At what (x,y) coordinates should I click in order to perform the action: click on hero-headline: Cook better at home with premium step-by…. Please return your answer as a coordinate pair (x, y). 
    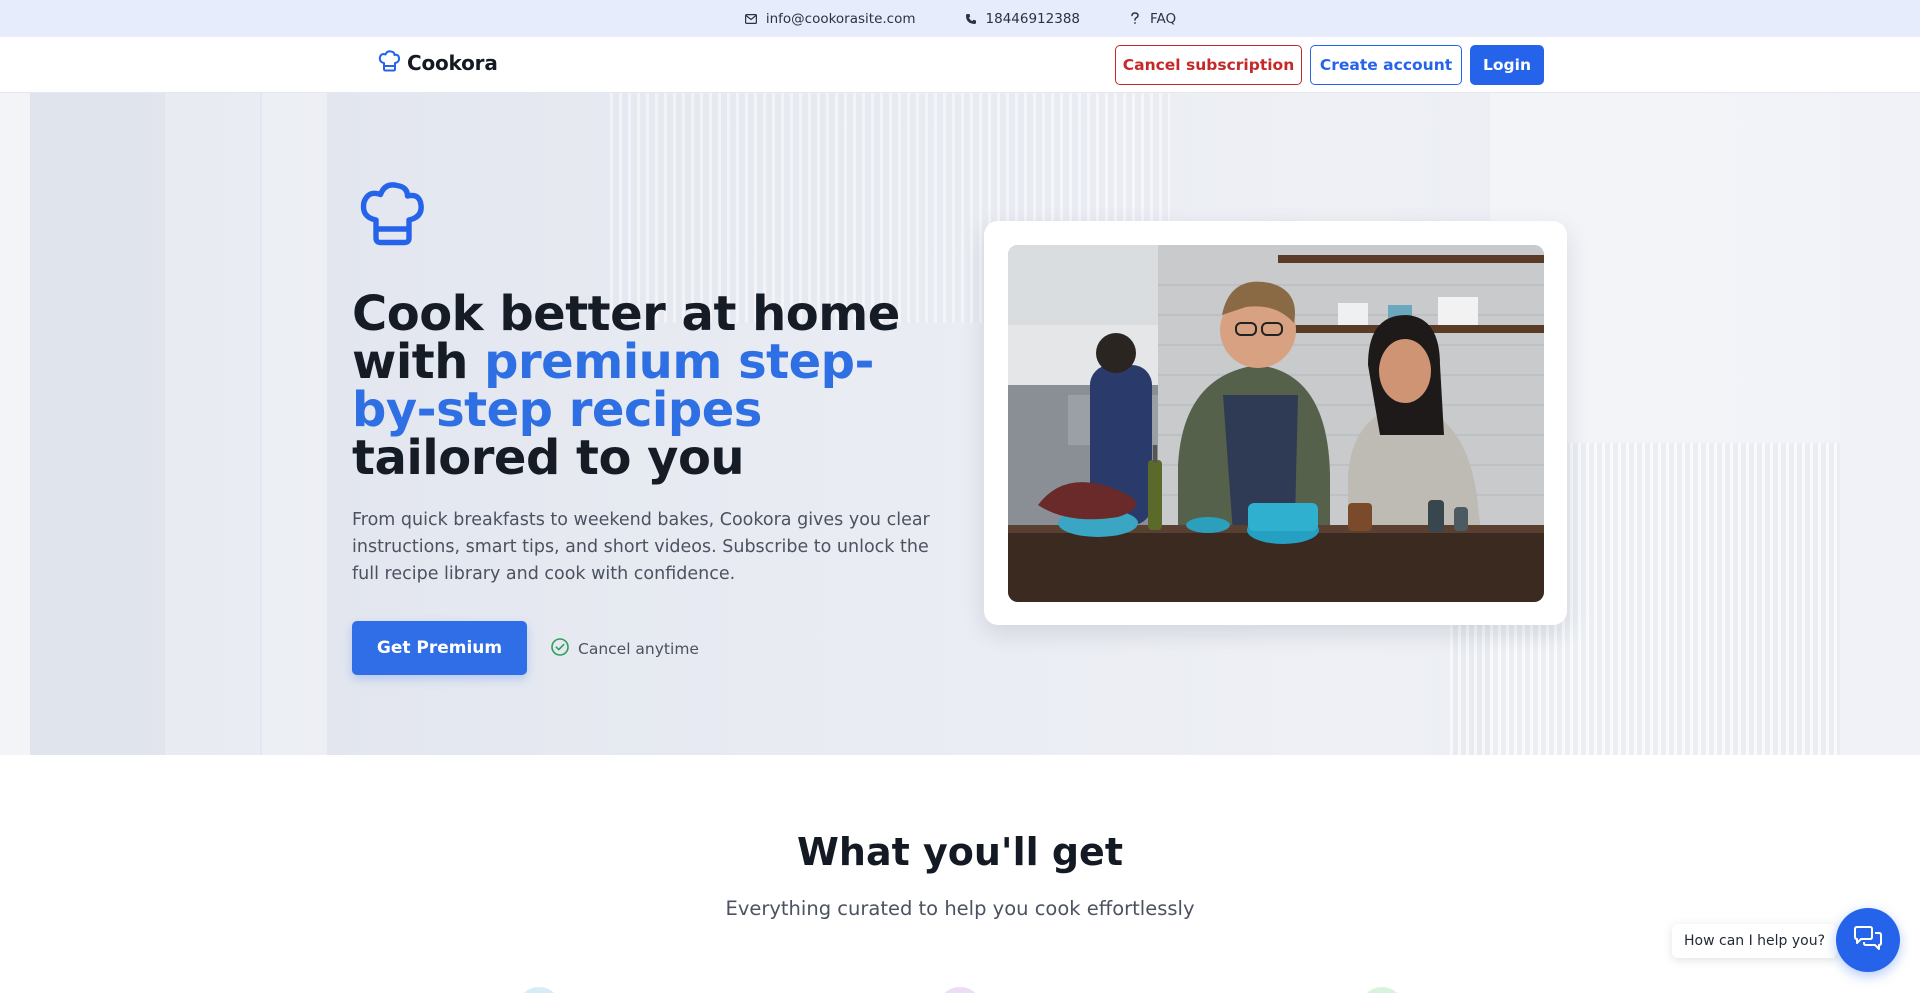
    Looking at the image, I should click on (652, 386).